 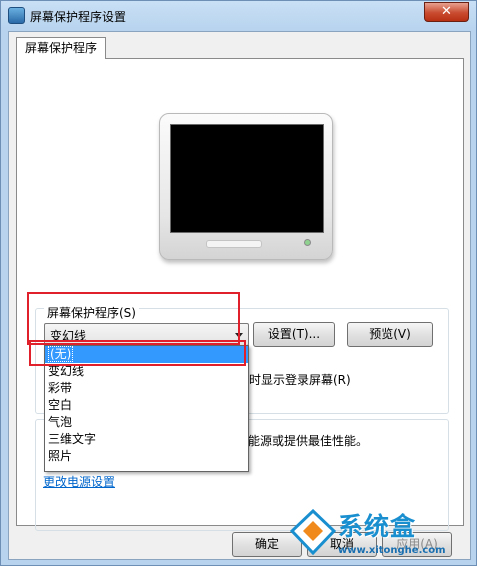 I want to click on watermark-brand: 系统盒, so click(x=377, y=526).